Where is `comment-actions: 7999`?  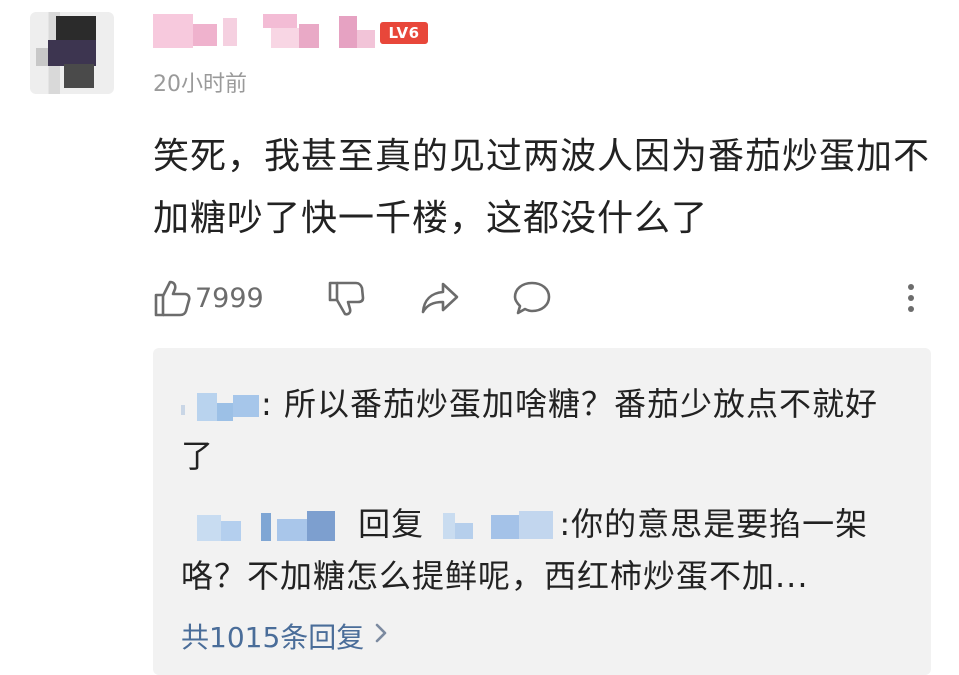 comment-actions: 7999 is located at coordinates (543, 298).